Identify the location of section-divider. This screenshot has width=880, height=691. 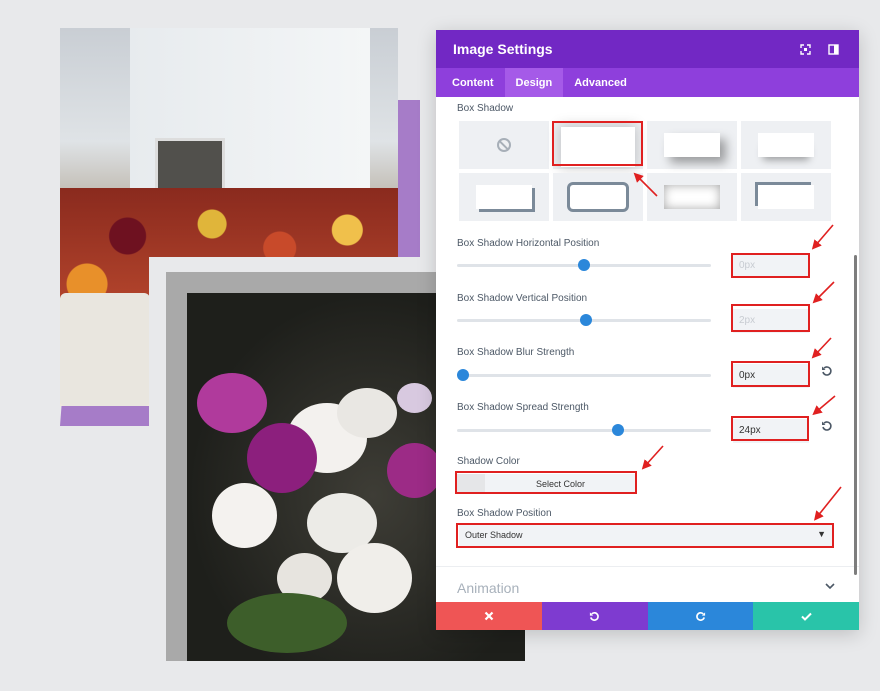
(647, 566).